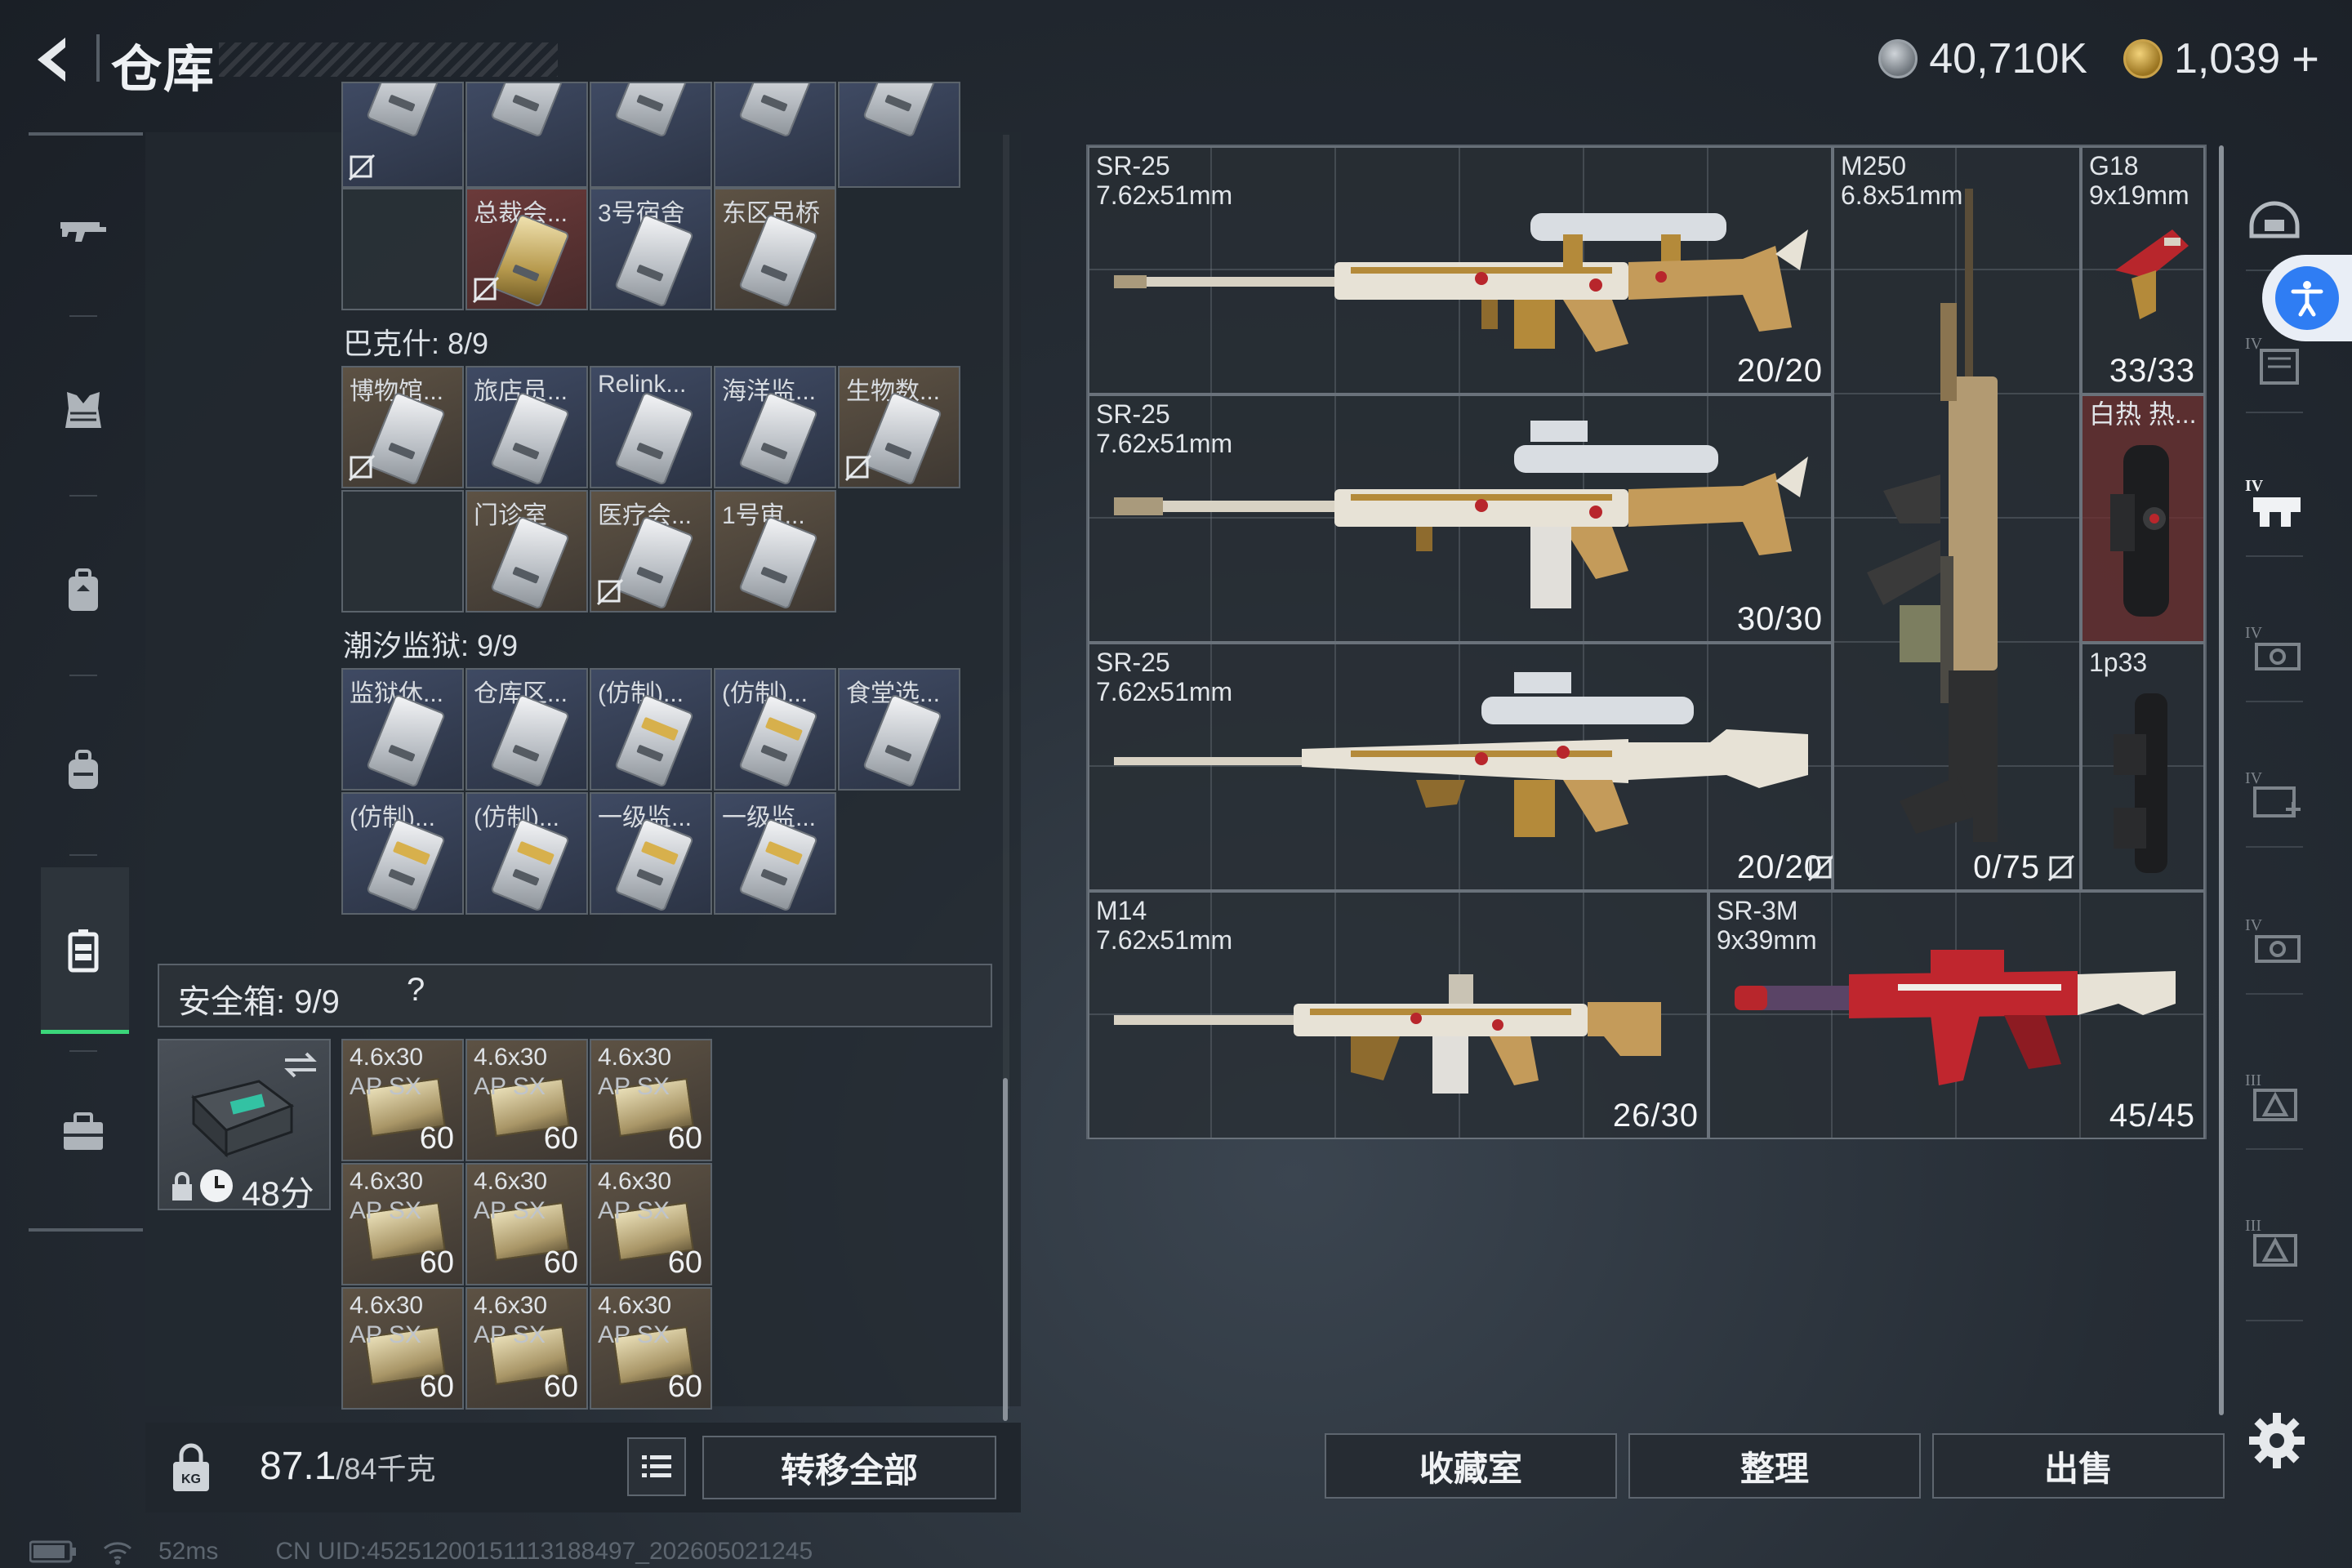 Image resolution: width=2352 pixels, height=1568 pixels. I want to click on attachment-name: 1p33, so click(2118, 662).